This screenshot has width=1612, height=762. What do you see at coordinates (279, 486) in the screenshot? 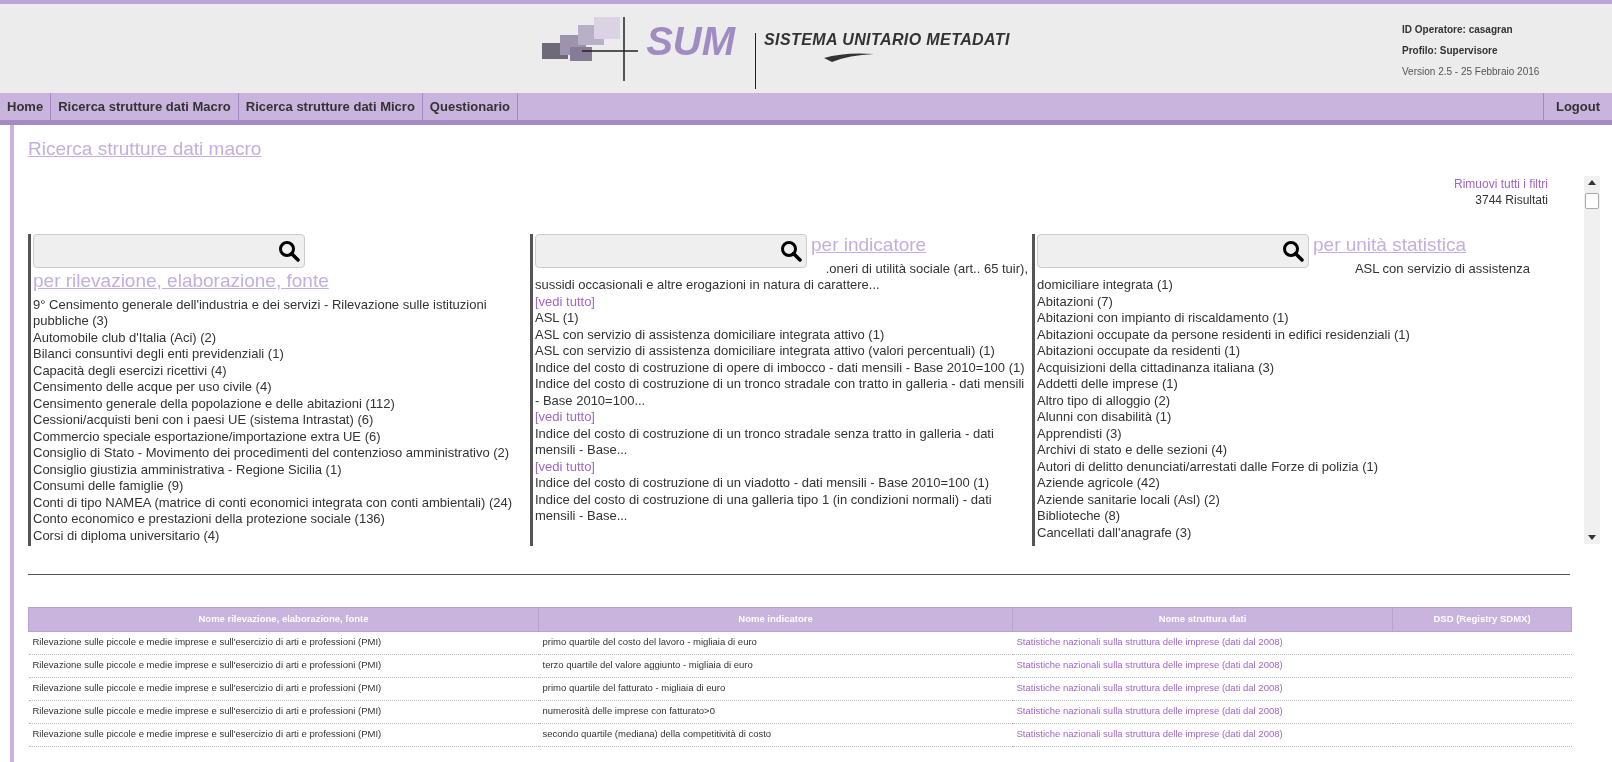
I see `filter-option: Consumi delle famiglie (9)` at bounding box center [279, 486].